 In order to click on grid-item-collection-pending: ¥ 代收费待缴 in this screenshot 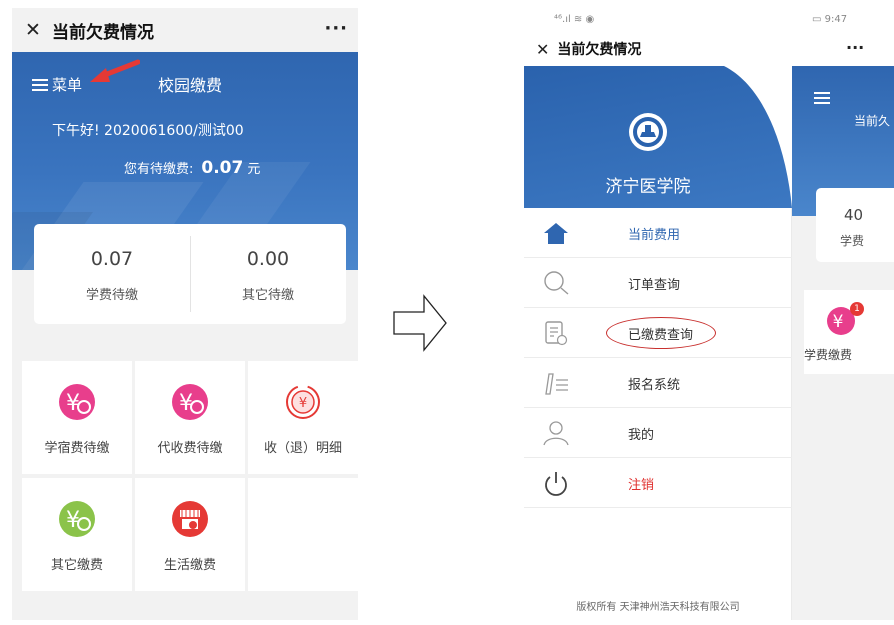, I will do `click(190, 417)`.